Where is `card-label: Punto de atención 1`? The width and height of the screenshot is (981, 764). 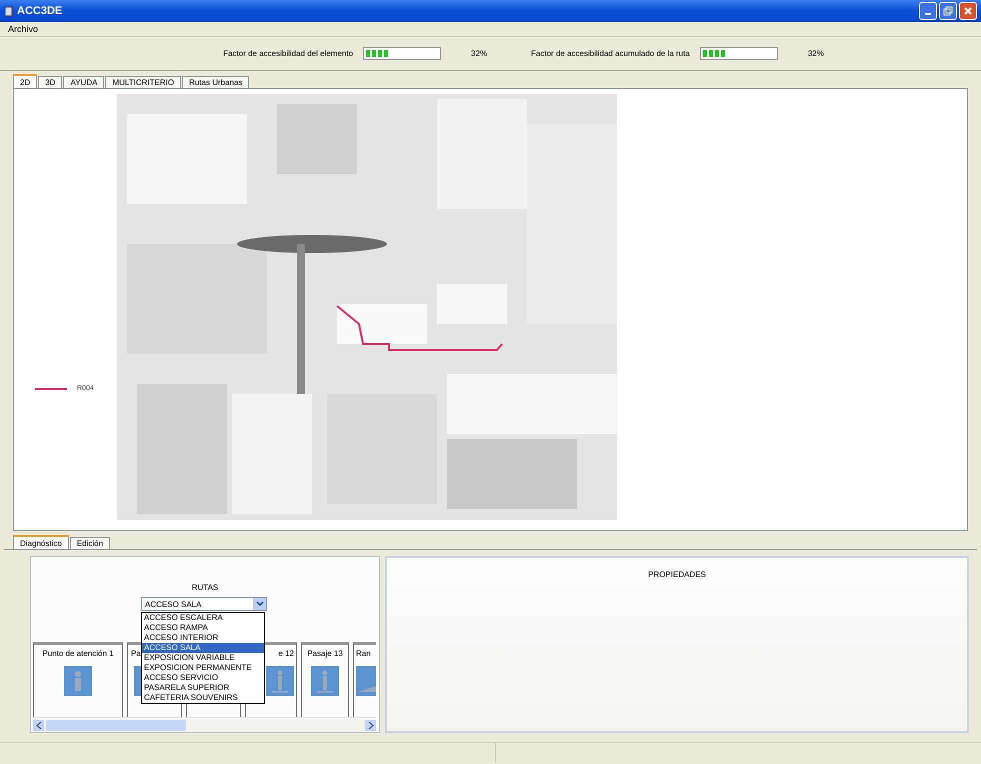 card-label: Punto de atención 1 is located at coordinates (78, 653).